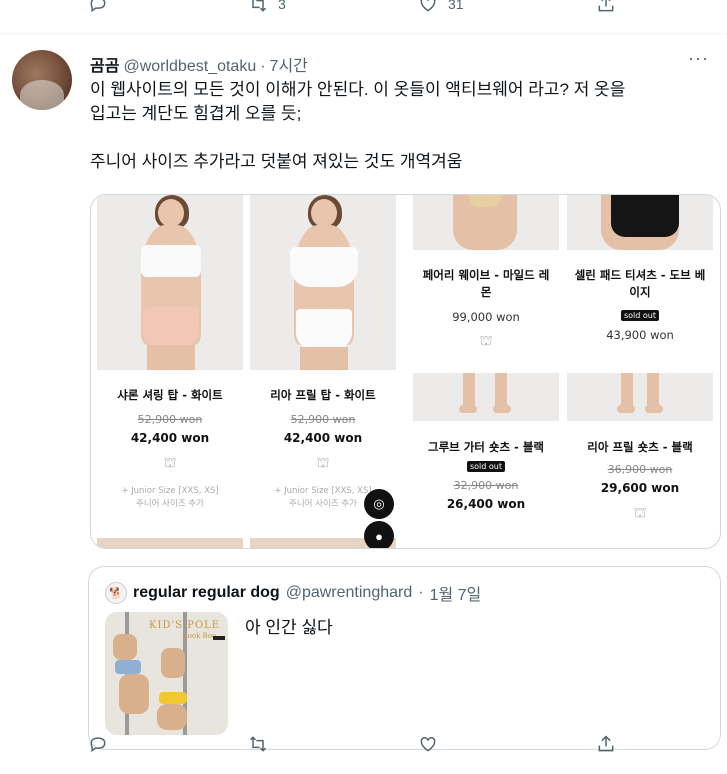 This screenshot has height=774, width=727. What do you see at coordinates (276, 161) in the screenshot?
I see `tweet-text-line: 주니어 사이즈 추가라고 덧붙여 져있는 것도 개역겨움` at bounding box center [276, 161].